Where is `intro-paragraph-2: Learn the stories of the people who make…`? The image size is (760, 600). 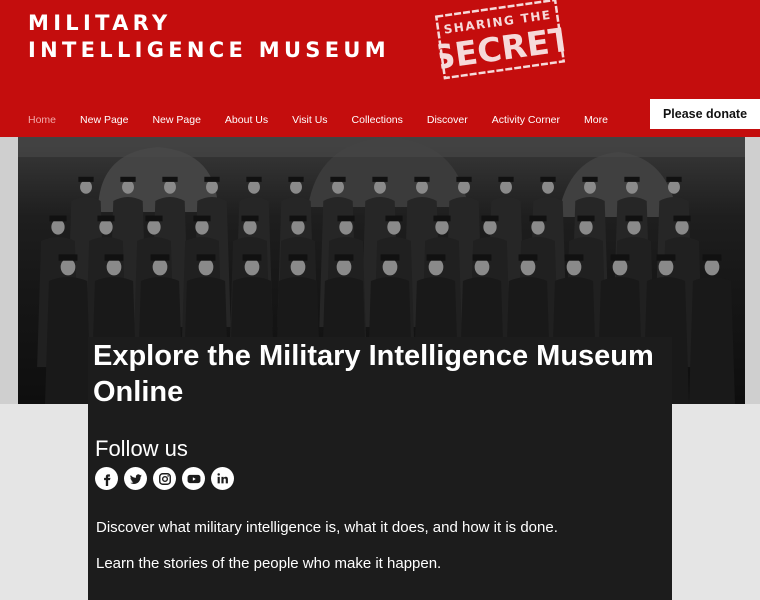
intro-paragraph-2: Learn the stories of the people who make… is located at coordinates (269, 563).